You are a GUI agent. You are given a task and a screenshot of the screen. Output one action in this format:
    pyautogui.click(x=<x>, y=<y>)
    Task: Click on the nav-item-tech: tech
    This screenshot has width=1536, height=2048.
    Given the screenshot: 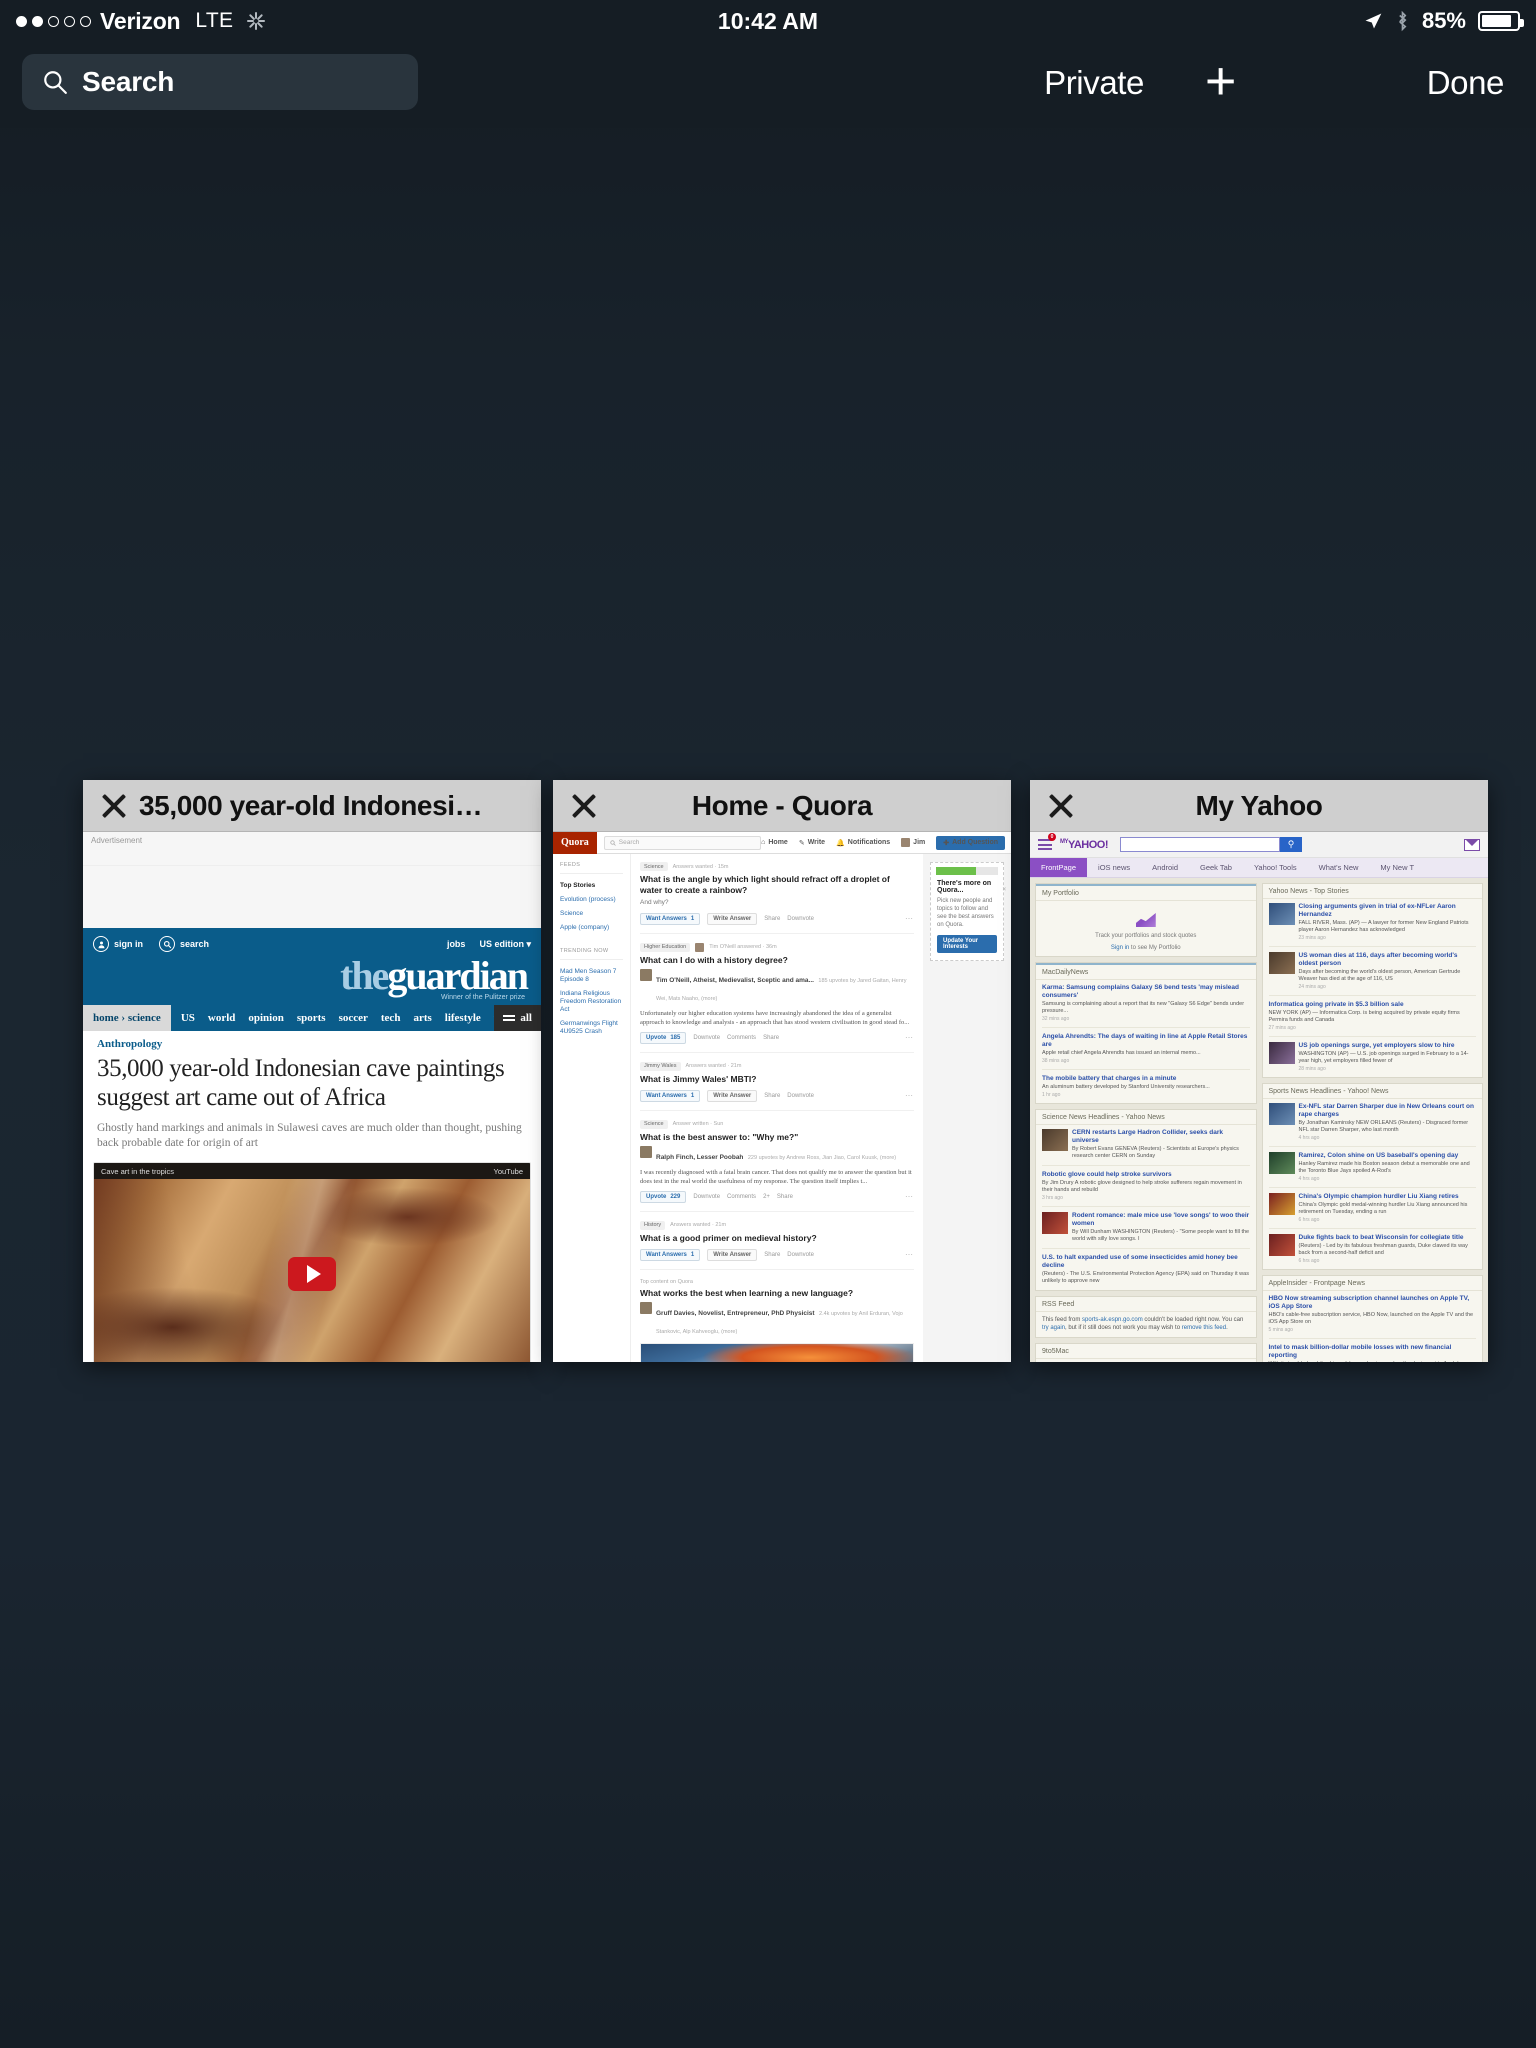 What is the action you would take?
    pyautogui.click(x=391, y=1018)
    